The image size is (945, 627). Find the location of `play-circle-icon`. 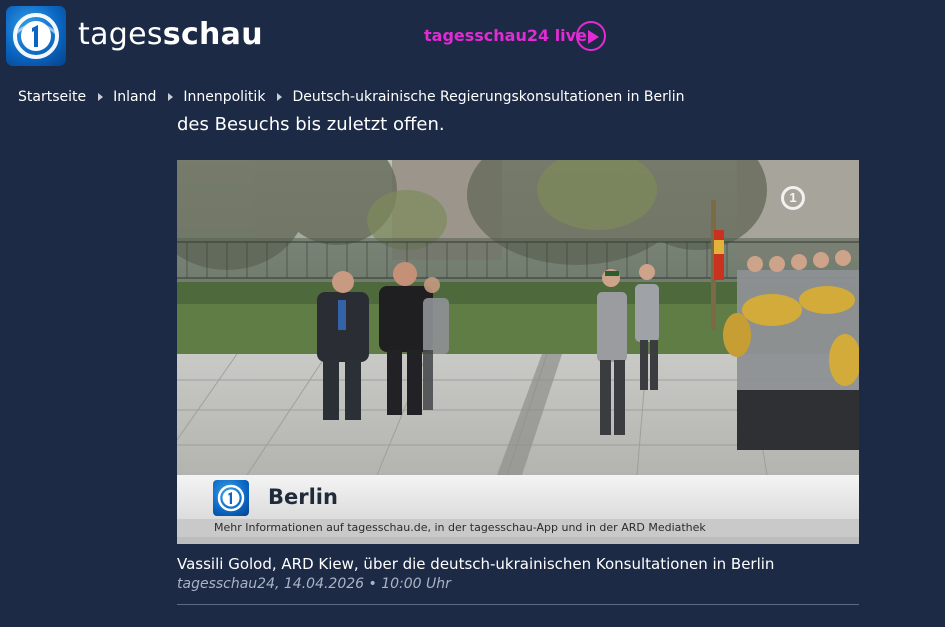

play-circle-icon is located at coordinates (591, 36).